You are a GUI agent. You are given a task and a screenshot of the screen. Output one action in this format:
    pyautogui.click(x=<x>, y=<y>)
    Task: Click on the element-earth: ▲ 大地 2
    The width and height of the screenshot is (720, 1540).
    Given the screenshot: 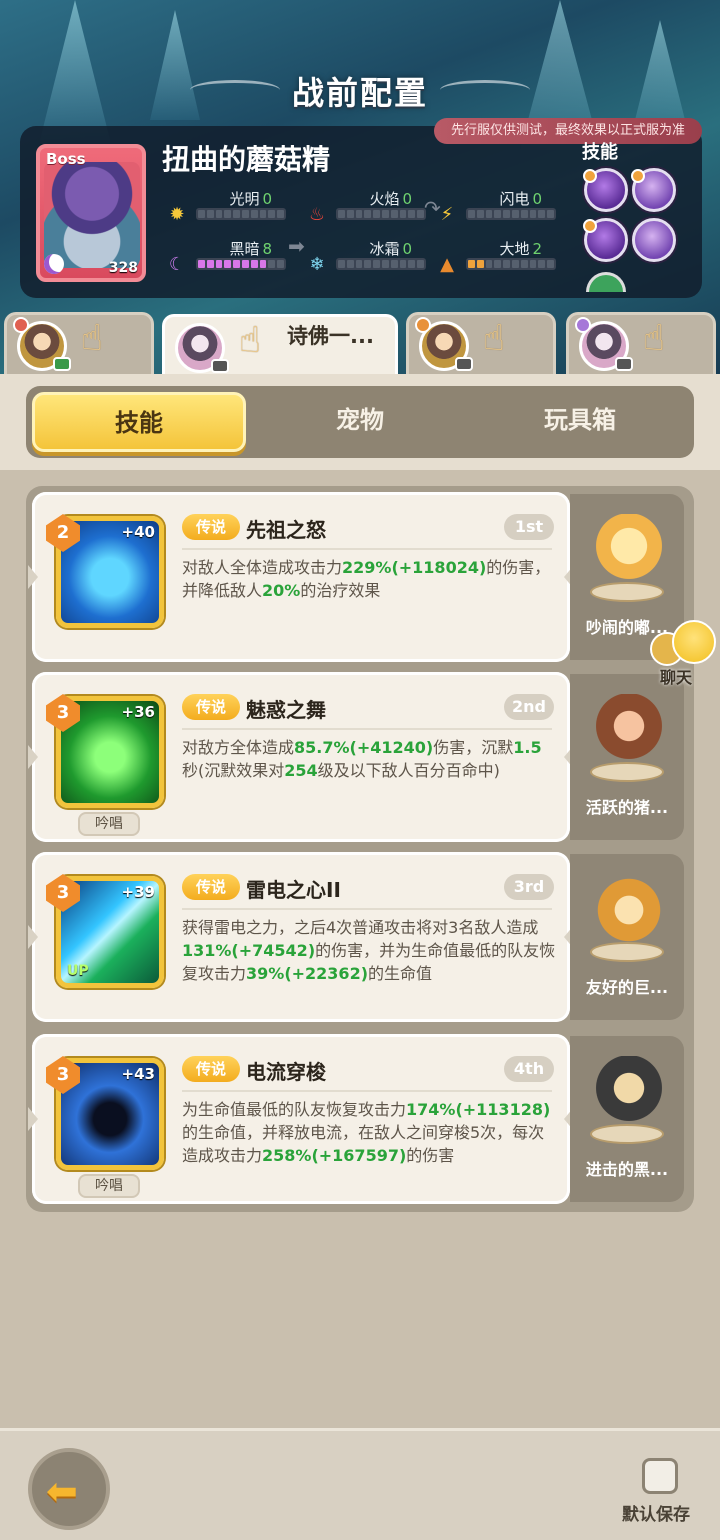 What is the action you would take?
    pyautogui.click(x=501, y=258)
    